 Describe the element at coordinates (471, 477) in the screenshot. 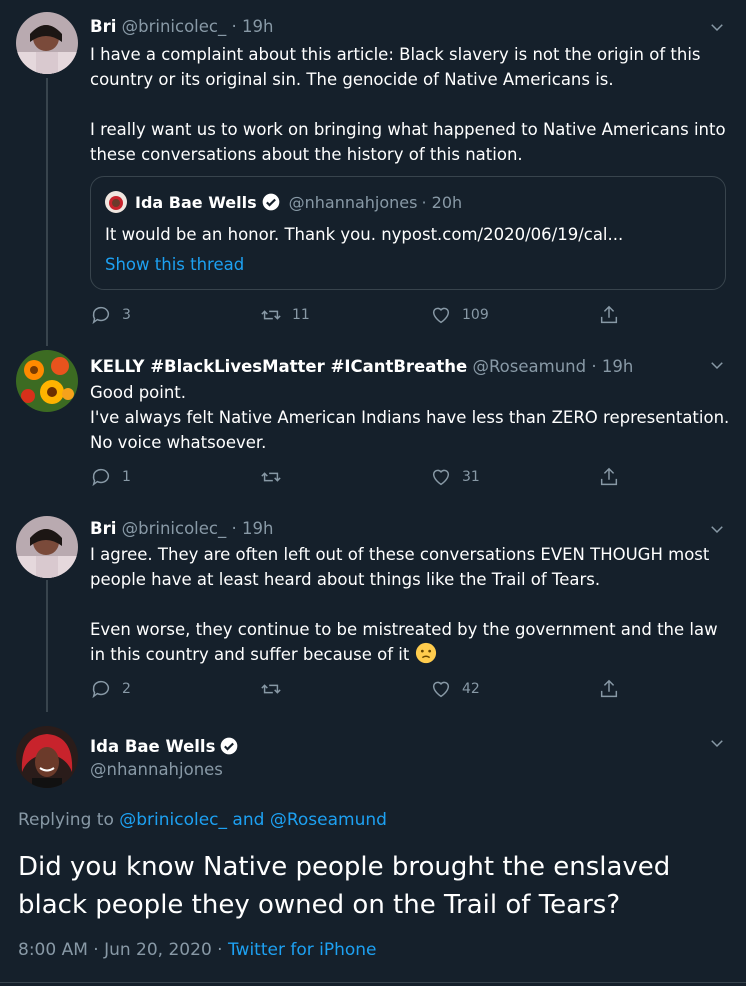

I see `like-count: 31` at that location.